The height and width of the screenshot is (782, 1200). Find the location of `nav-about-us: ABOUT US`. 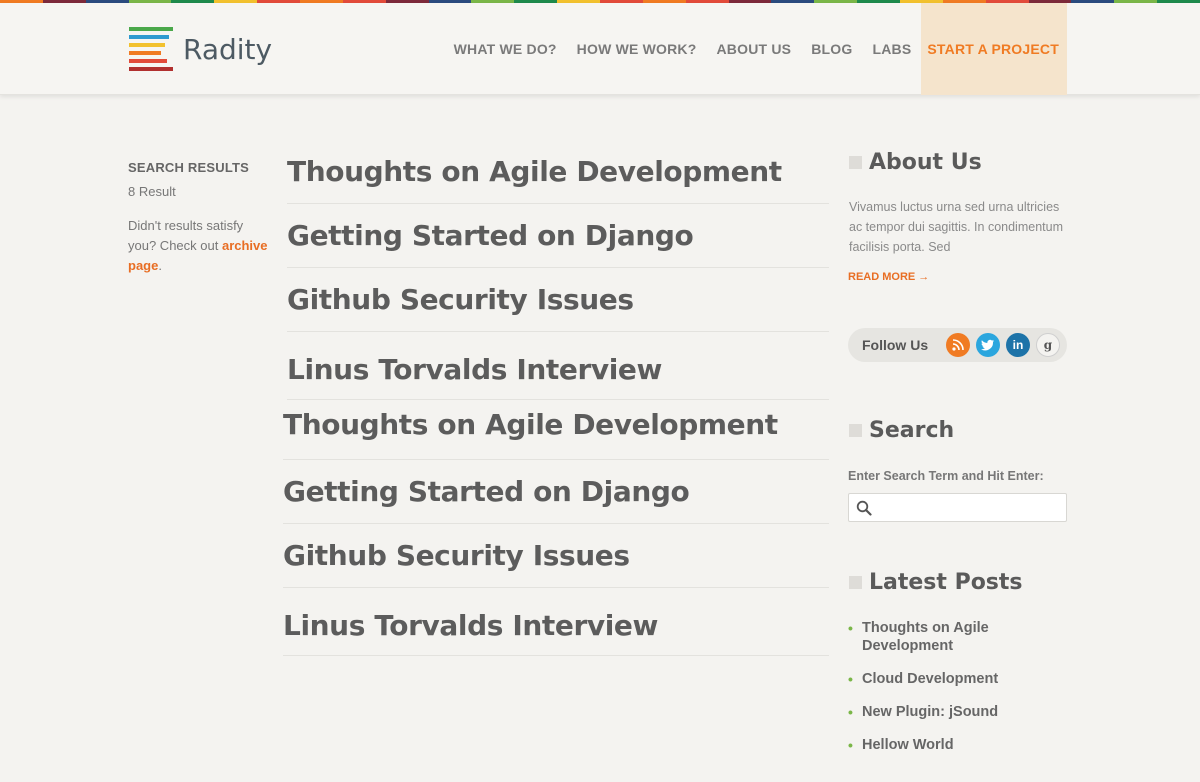

nav-about-us: ABOUT US is located at coordinates (754, 49).